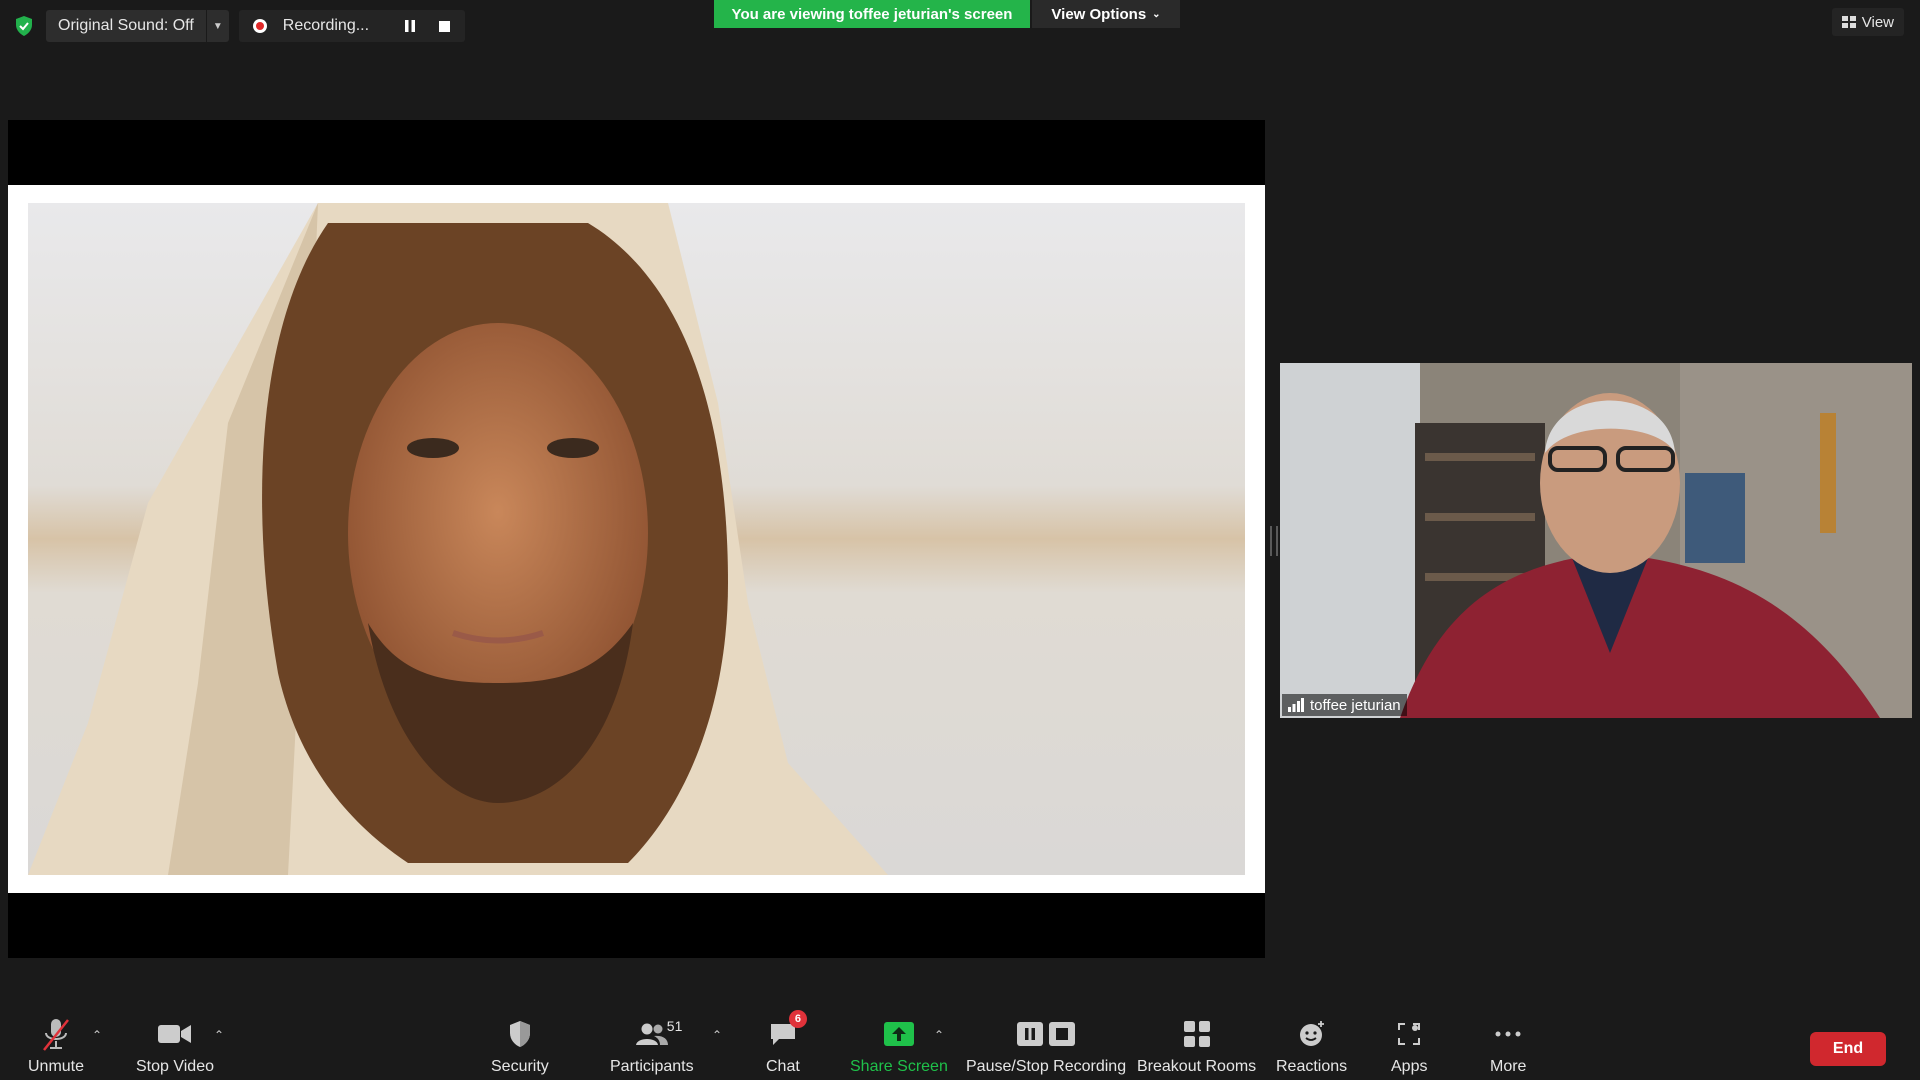  I want to click on share-screen-arrow-icon, so click(898, 1034).